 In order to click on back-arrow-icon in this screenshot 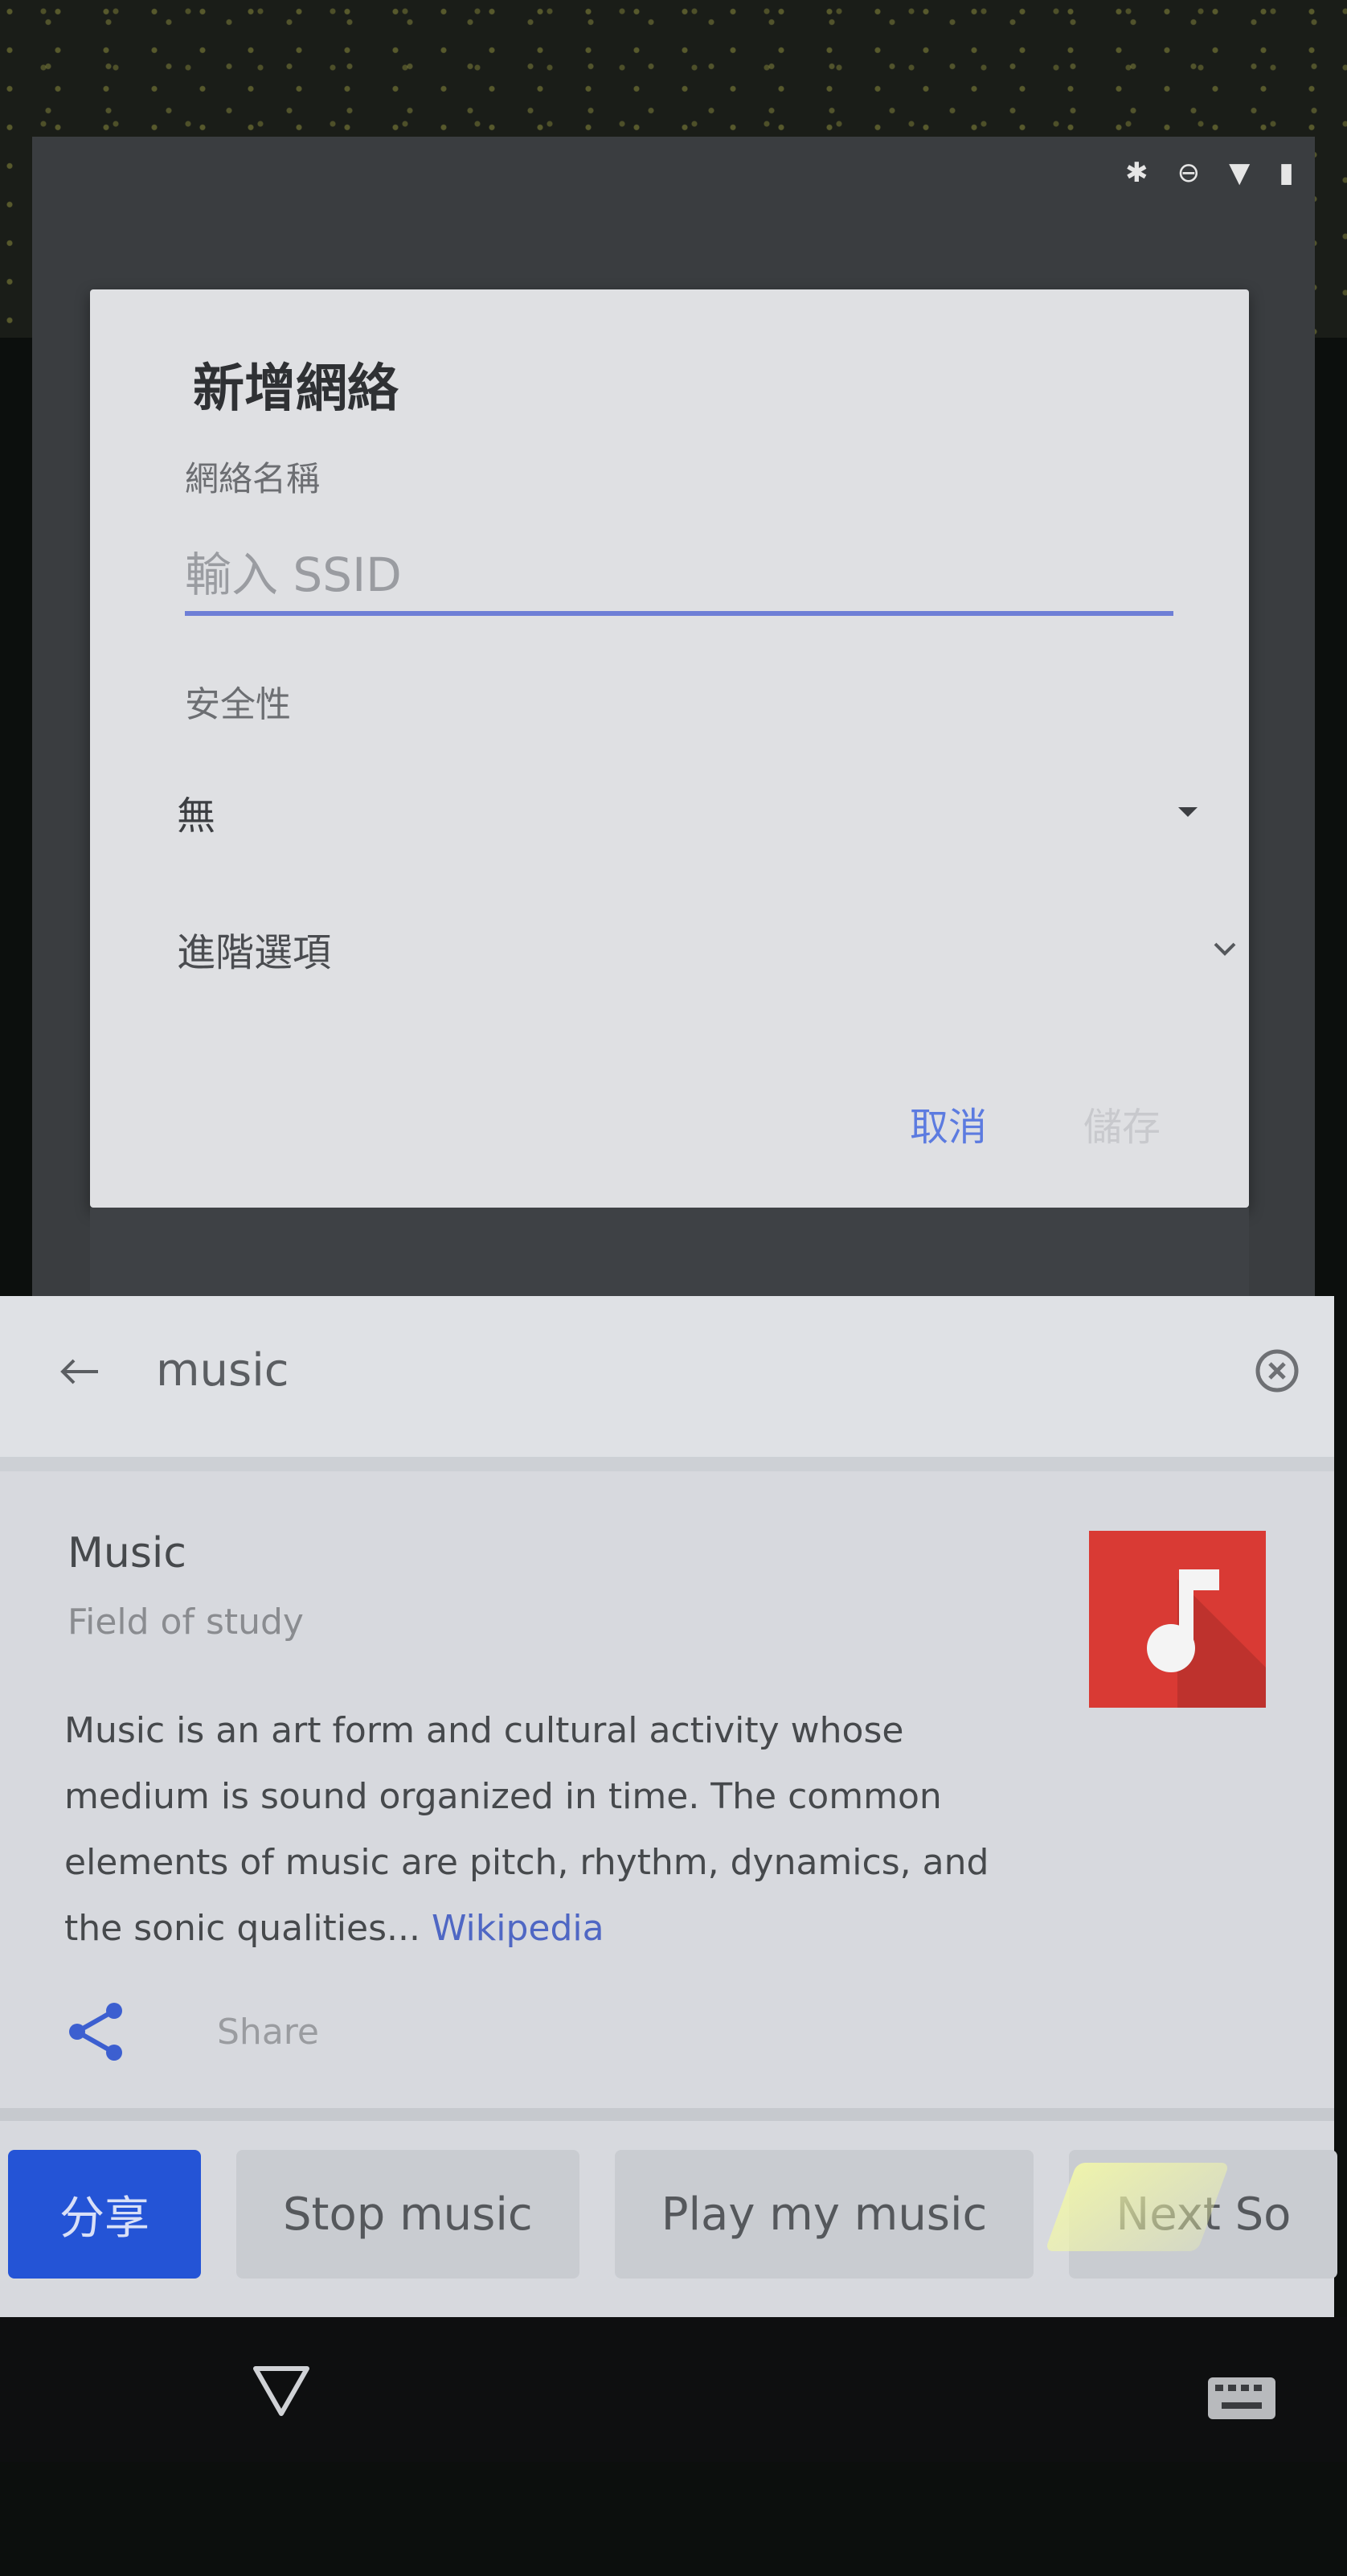, I will do `click(80, 1371)`.